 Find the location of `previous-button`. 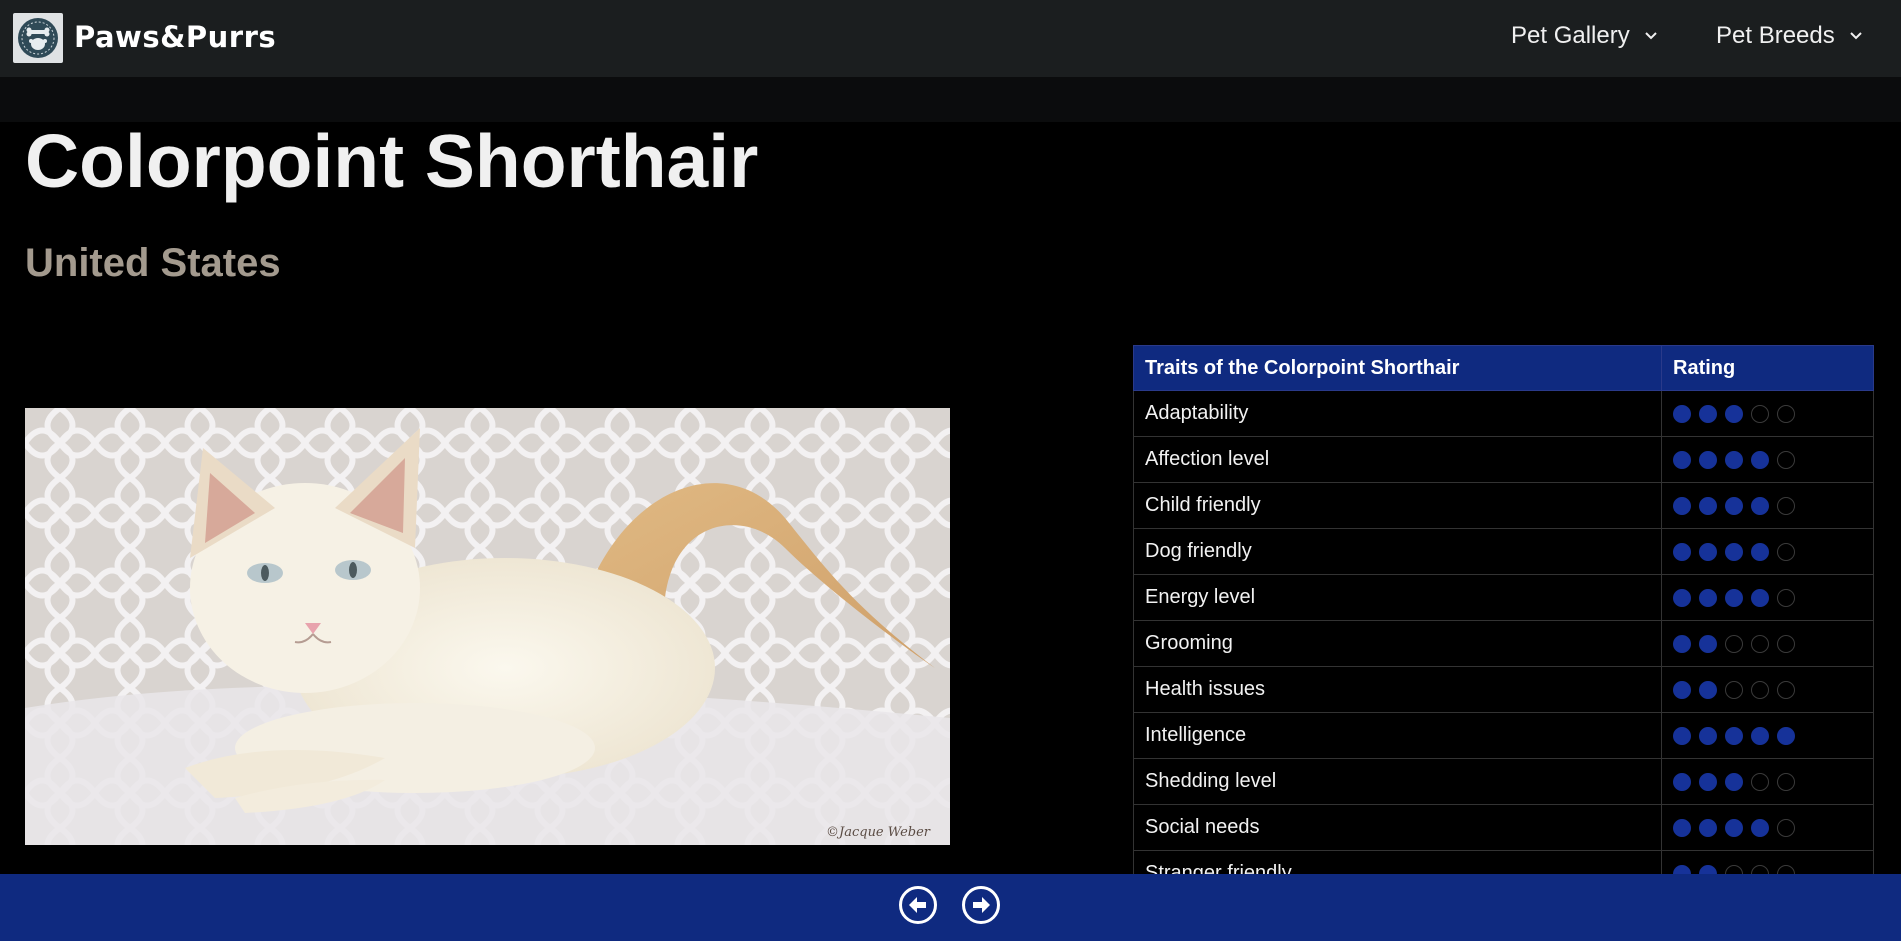

previous-button is located at coordinates (918, 905).